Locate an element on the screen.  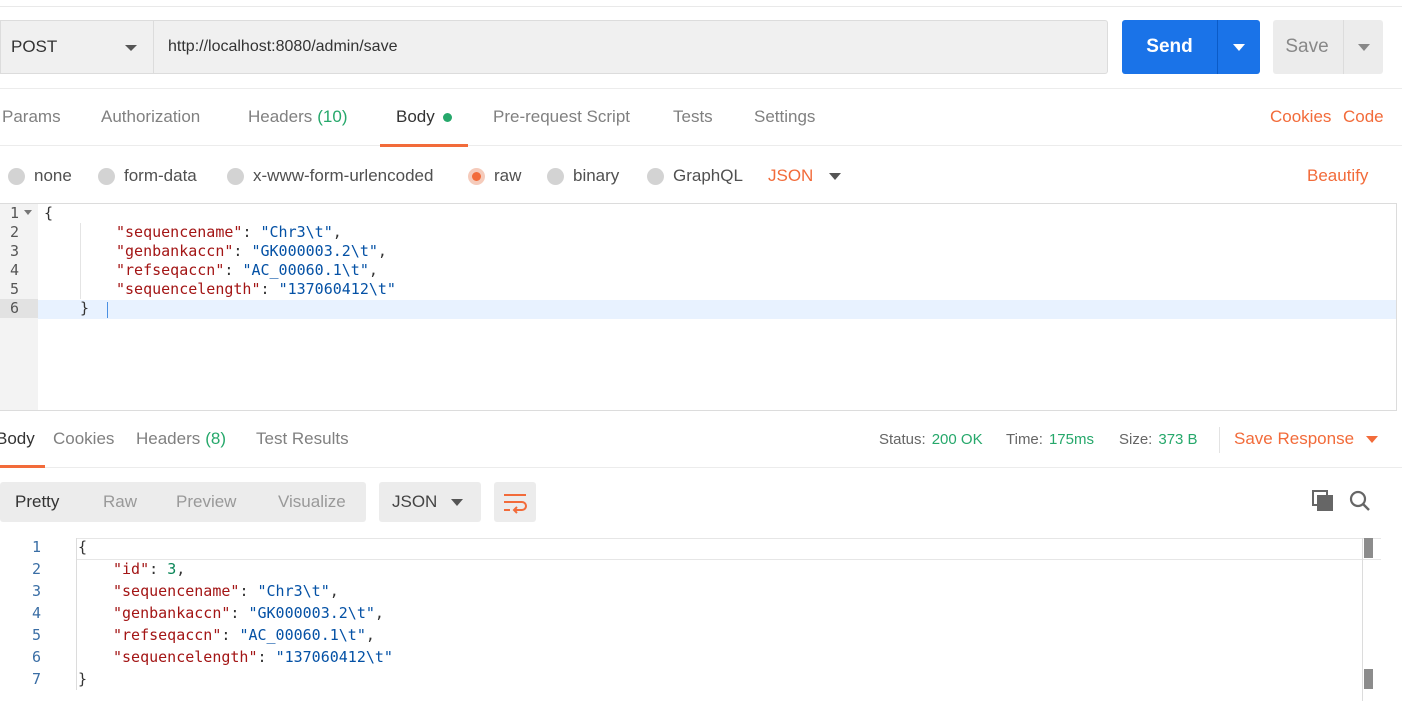
line-number: 1 is located at coordinates (15, 213).